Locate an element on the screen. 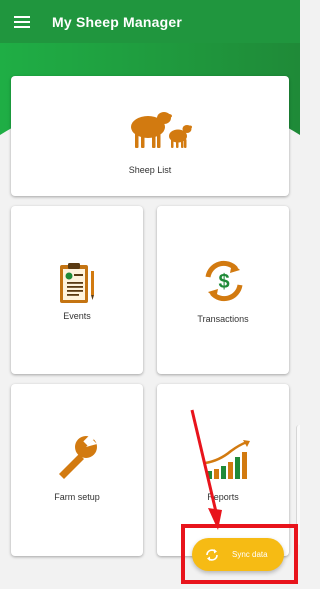  sheep-icon is located at coordinates (161, 128).